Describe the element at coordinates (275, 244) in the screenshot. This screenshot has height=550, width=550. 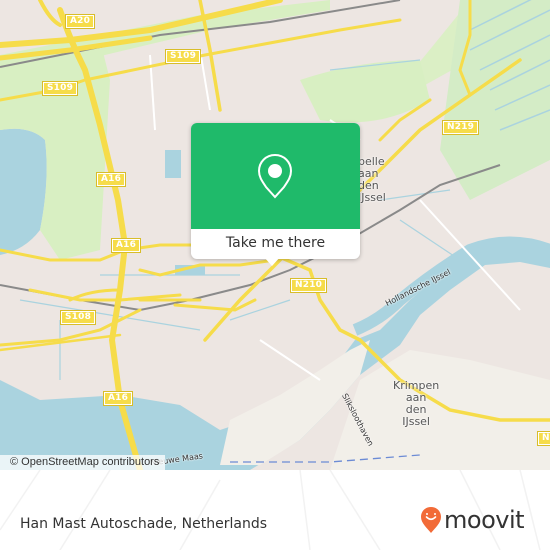
I see `take-me-there-button: Take me there` at that location.